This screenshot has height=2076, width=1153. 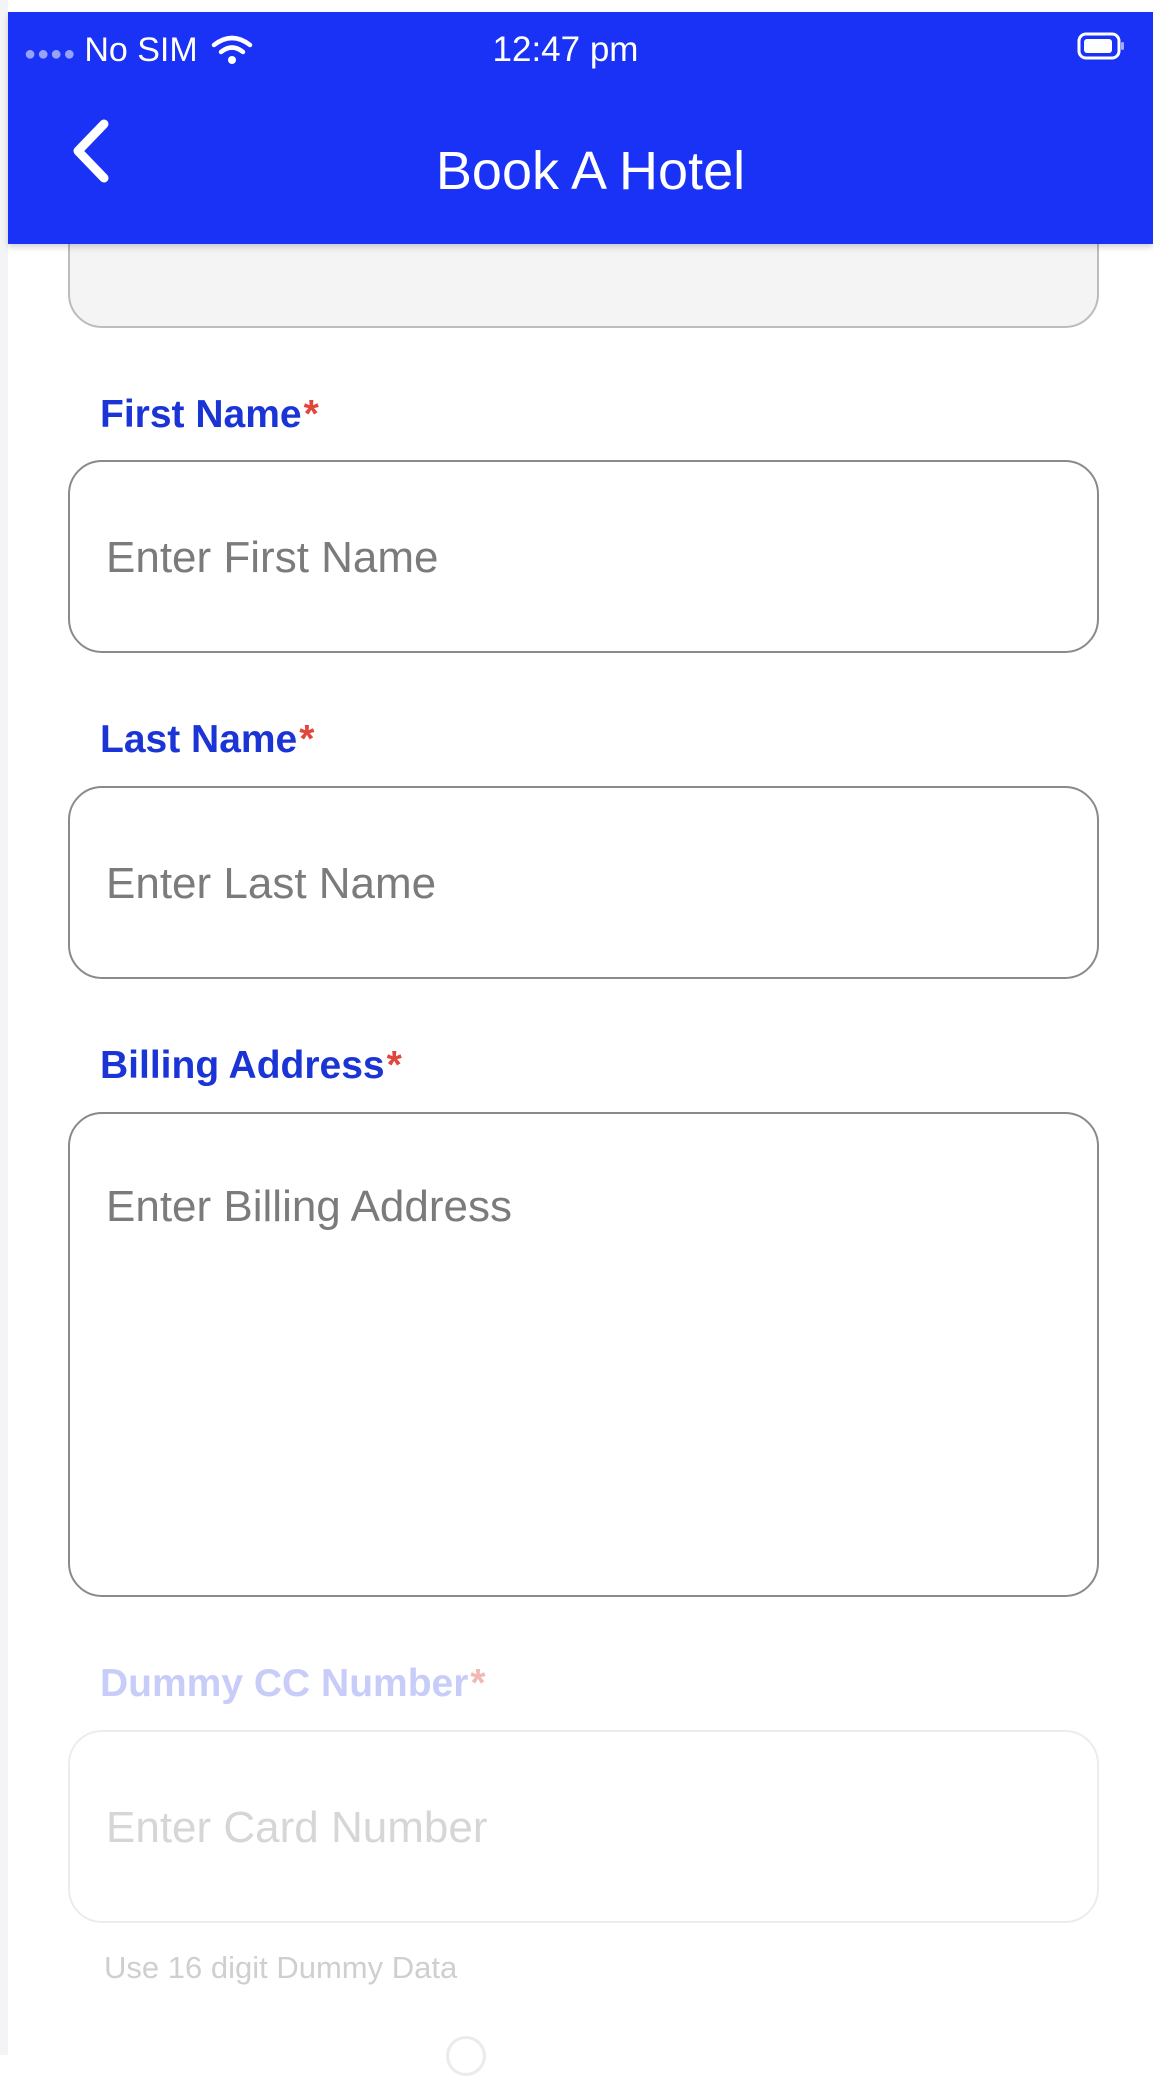 I want to click on screen-edge, so click(x=4, y=1027).